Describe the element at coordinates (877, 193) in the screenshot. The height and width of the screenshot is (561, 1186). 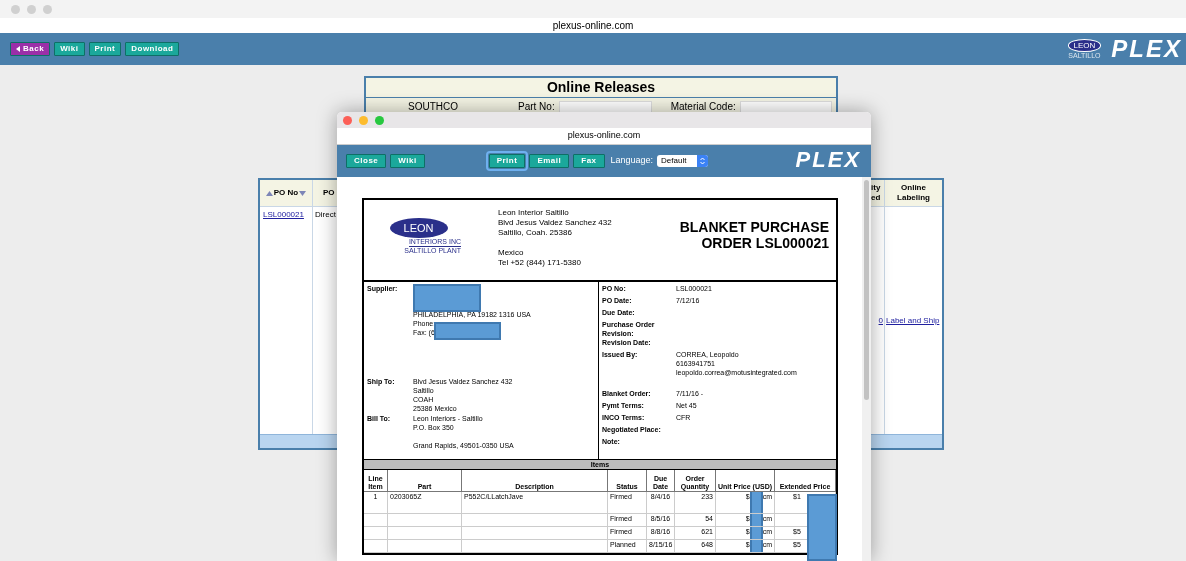
I see `column-header: ity ed` at that location.